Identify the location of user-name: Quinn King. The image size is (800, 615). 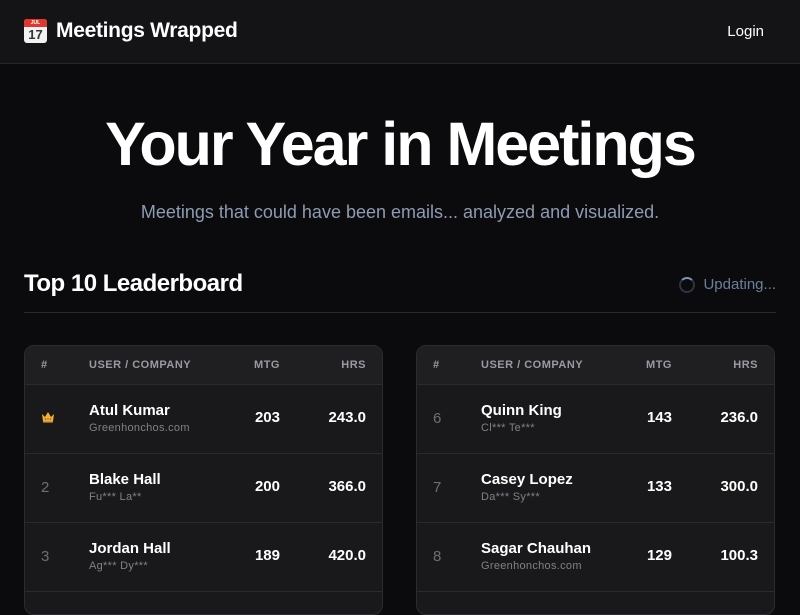
(521, 410).